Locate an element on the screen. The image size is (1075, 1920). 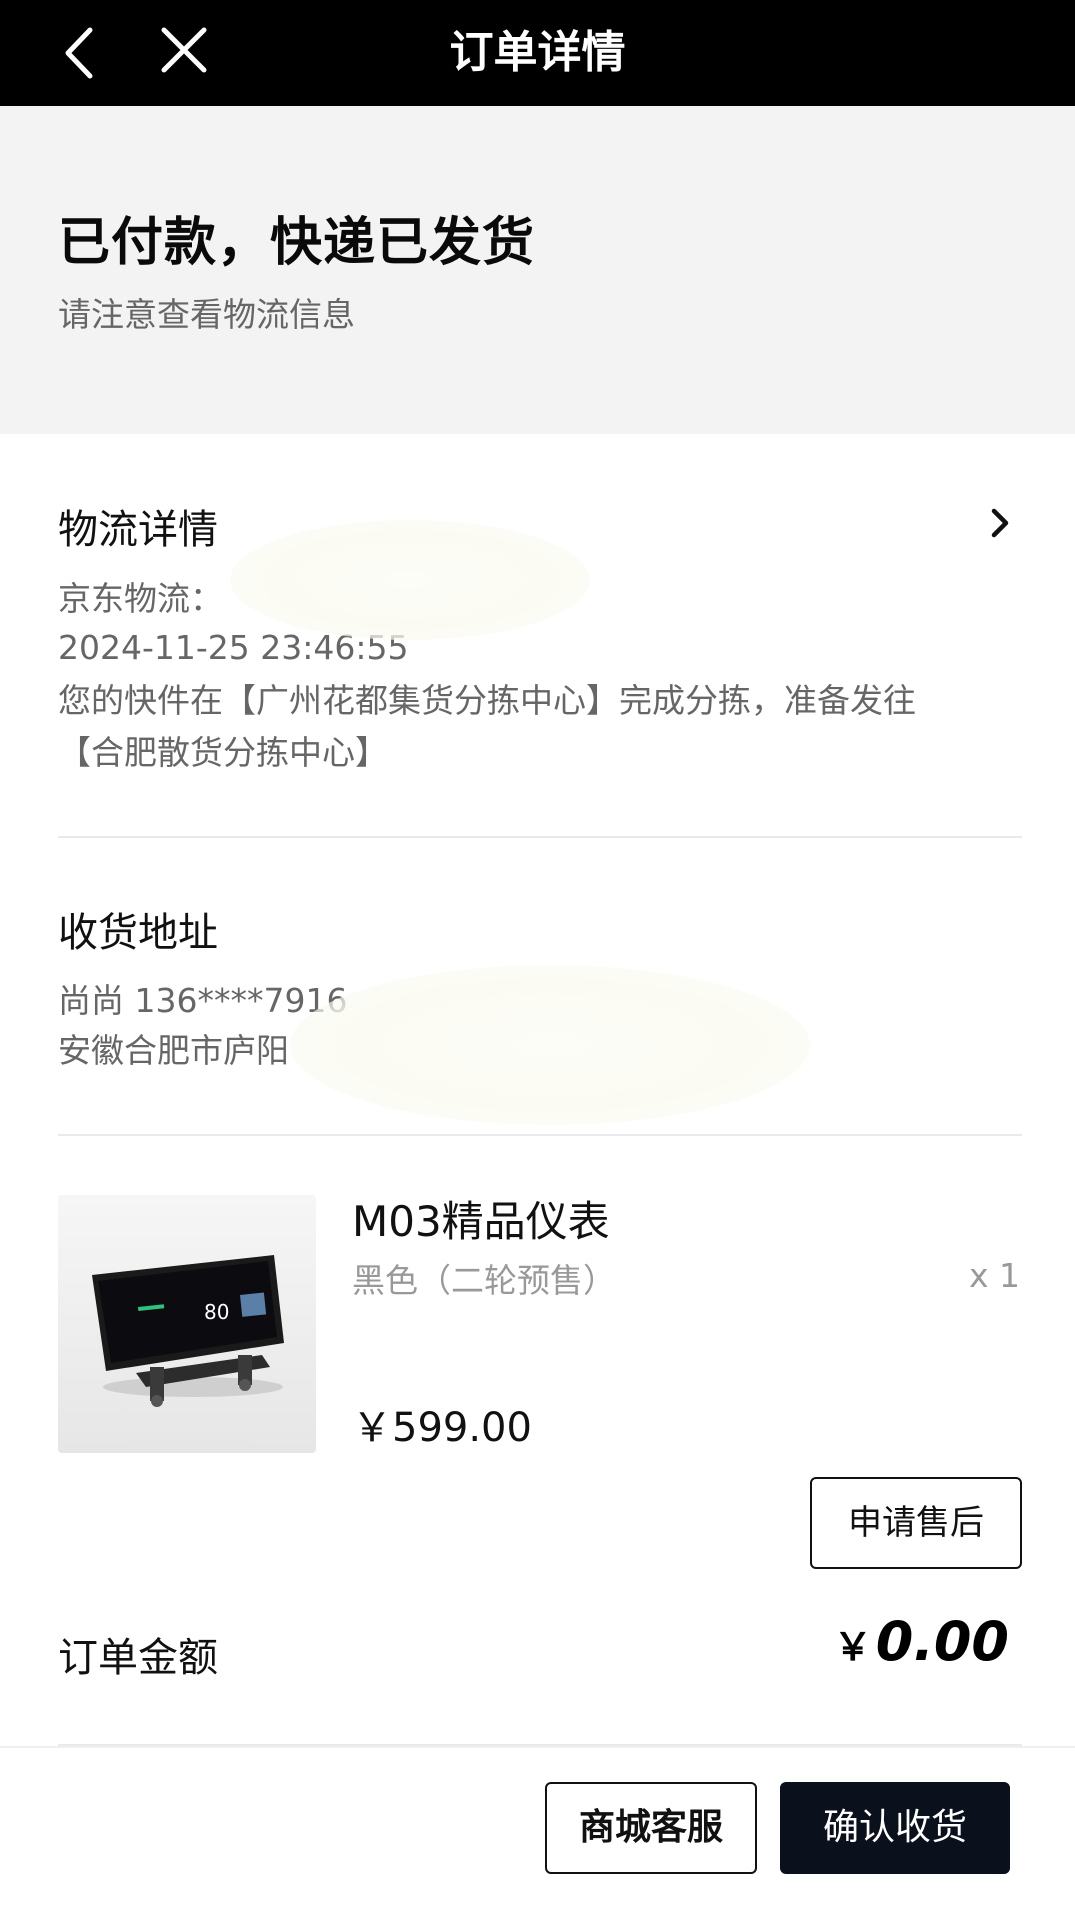
logistics-carrier: 京东物流： is located at coordinates (140, 598).